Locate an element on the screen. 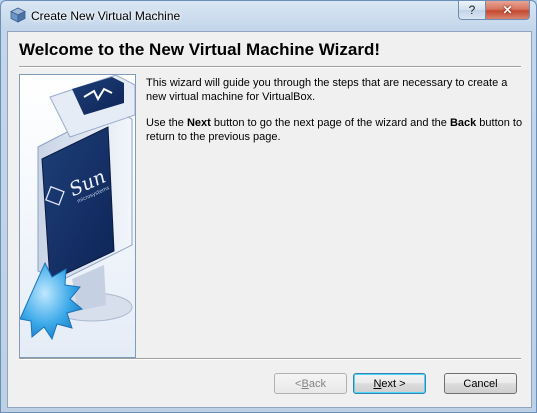 The height and width of the screenshot is (413, 537). footer-divider is located at coordinates (270, 359).